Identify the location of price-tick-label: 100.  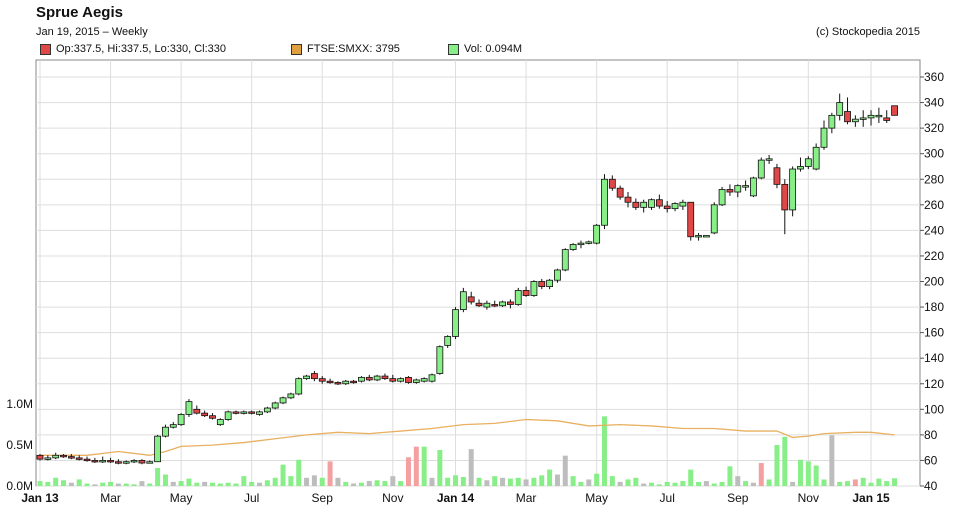
(934, 409).